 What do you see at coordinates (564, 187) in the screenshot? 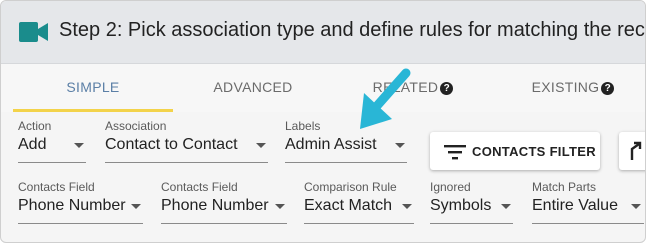
I see `match-parts-label: Match Parts` at bounding box center [564, 187].